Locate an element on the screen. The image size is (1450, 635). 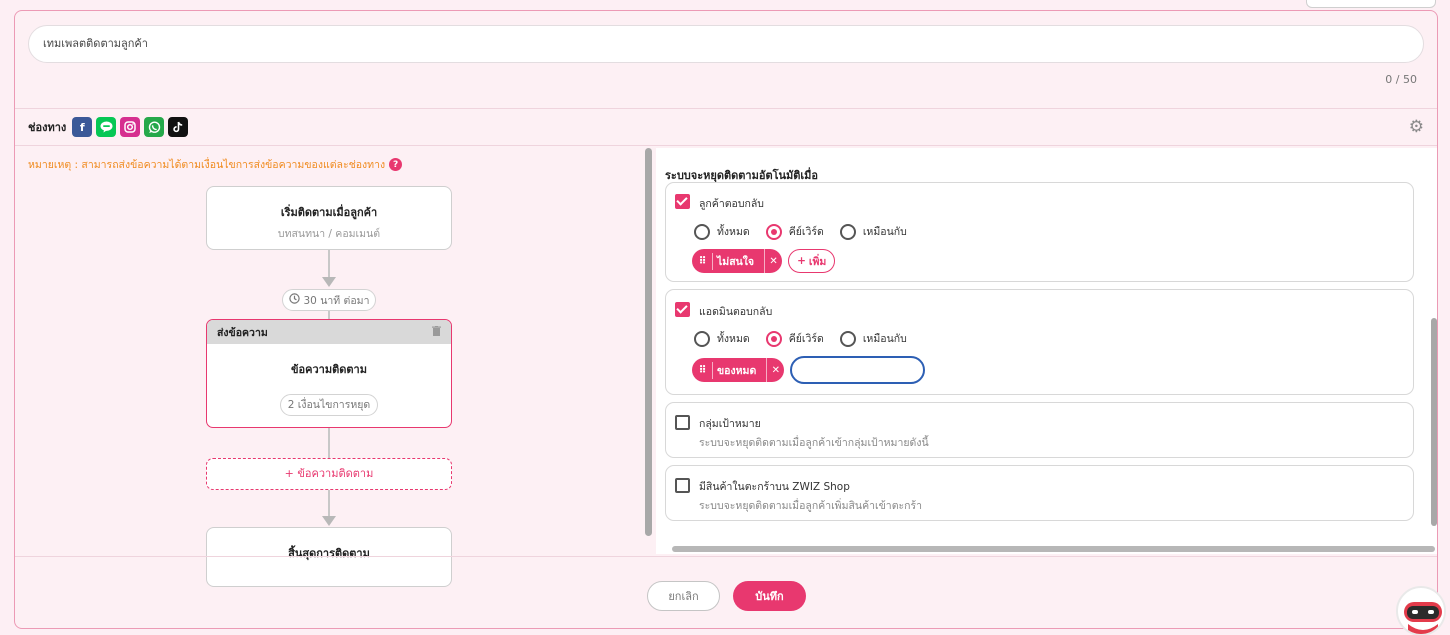
channel-row: ช่องทาง f is located at coordinates (108, 127).